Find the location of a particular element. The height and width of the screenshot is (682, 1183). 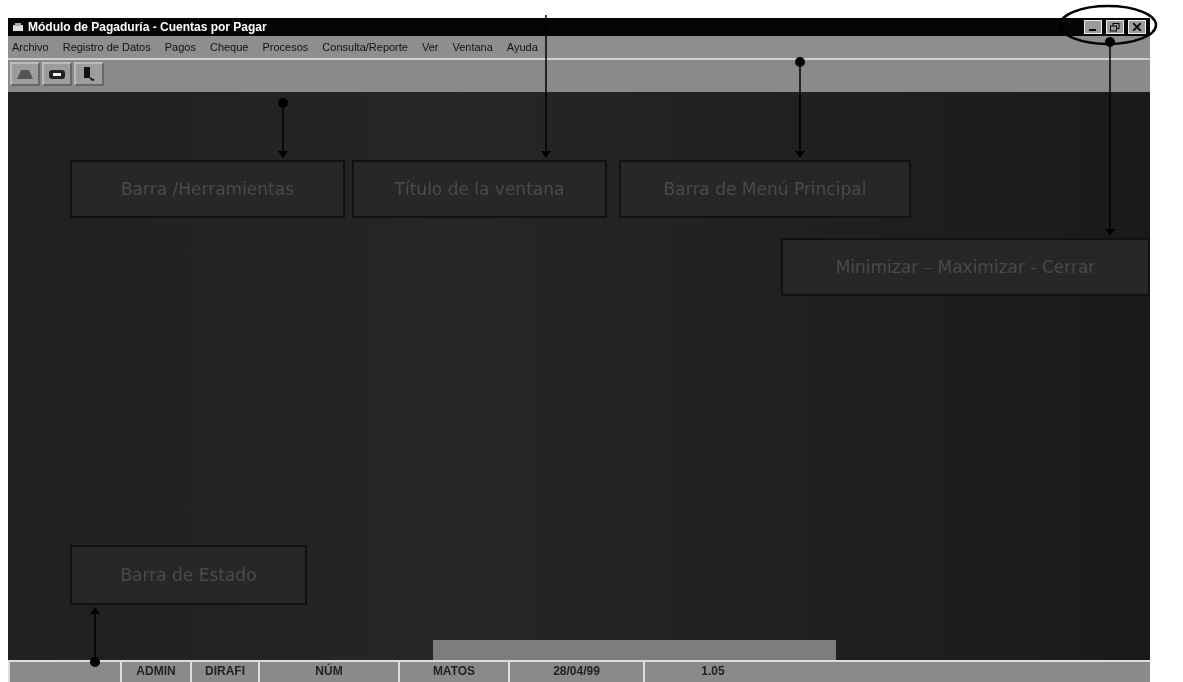

restore-button is located at coordinates (1115, 27).